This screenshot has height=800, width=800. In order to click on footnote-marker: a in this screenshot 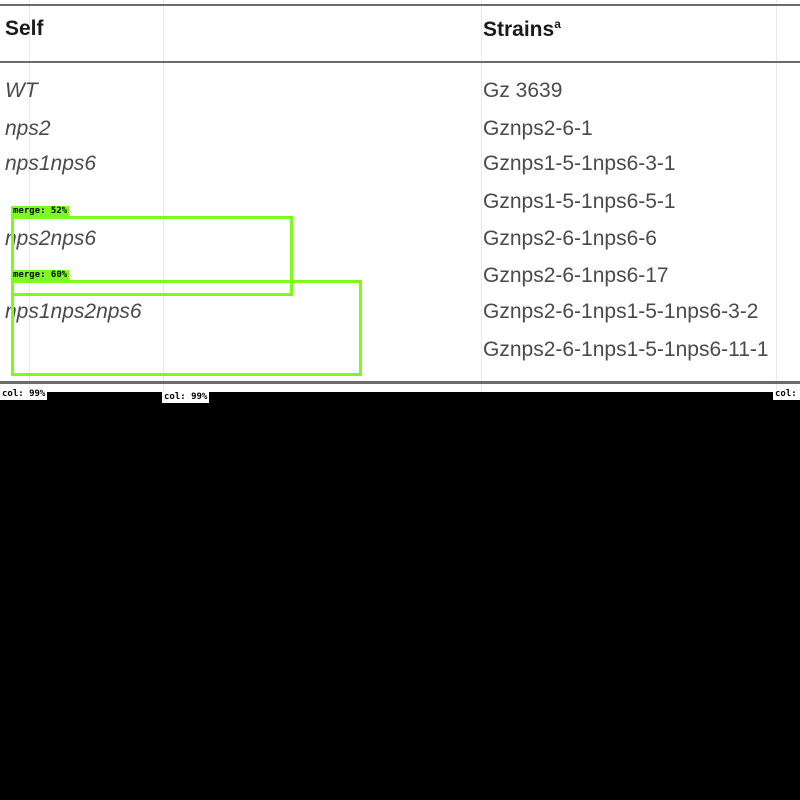, I will do `click(557, 24)`.